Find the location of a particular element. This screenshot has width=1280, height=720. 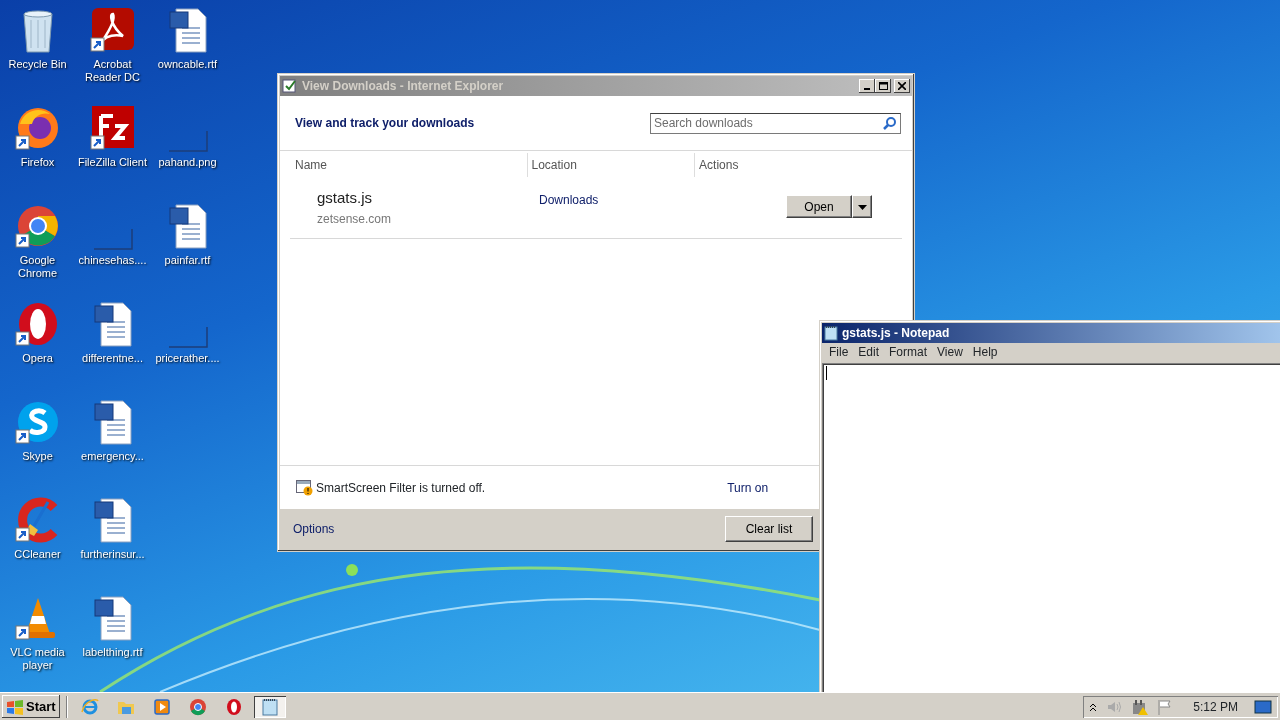

show-desktop-icon is located at coordinates (1263, 706).